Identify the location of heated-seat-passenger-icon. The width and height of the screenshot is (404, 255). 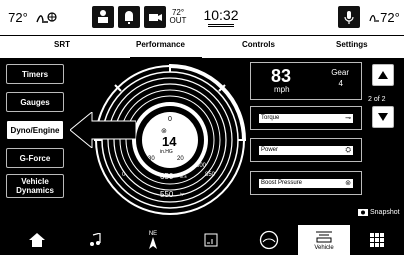
(374, 18).